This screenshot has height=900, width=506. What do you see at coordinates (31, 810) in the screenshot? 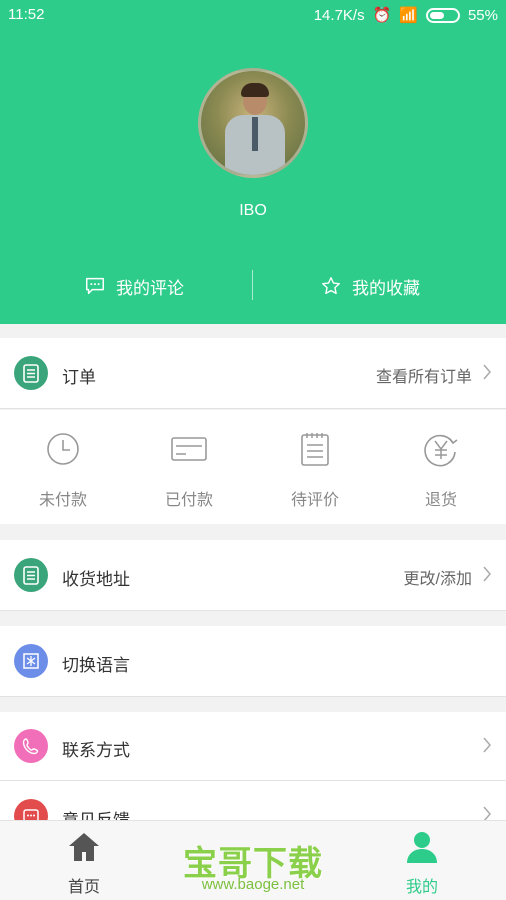
I see `feedback-icon` at bounding box center [31, 810].